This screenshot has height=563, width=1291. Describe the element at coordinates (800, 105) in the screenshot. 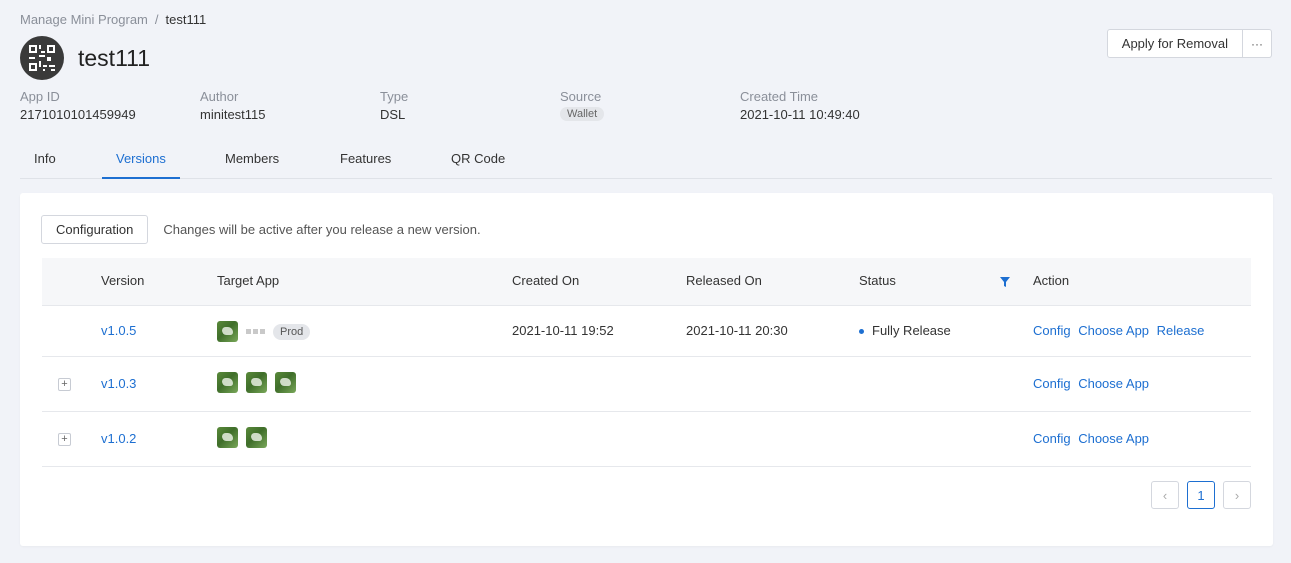

I see `meta-created-time: Created Time 2021-10-11 10:49:40` at that location.